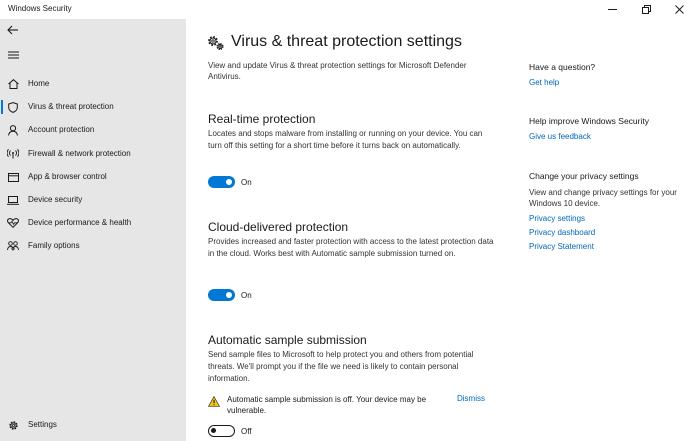  I want to click on section-title: Real-time protection, so click(262, 119).